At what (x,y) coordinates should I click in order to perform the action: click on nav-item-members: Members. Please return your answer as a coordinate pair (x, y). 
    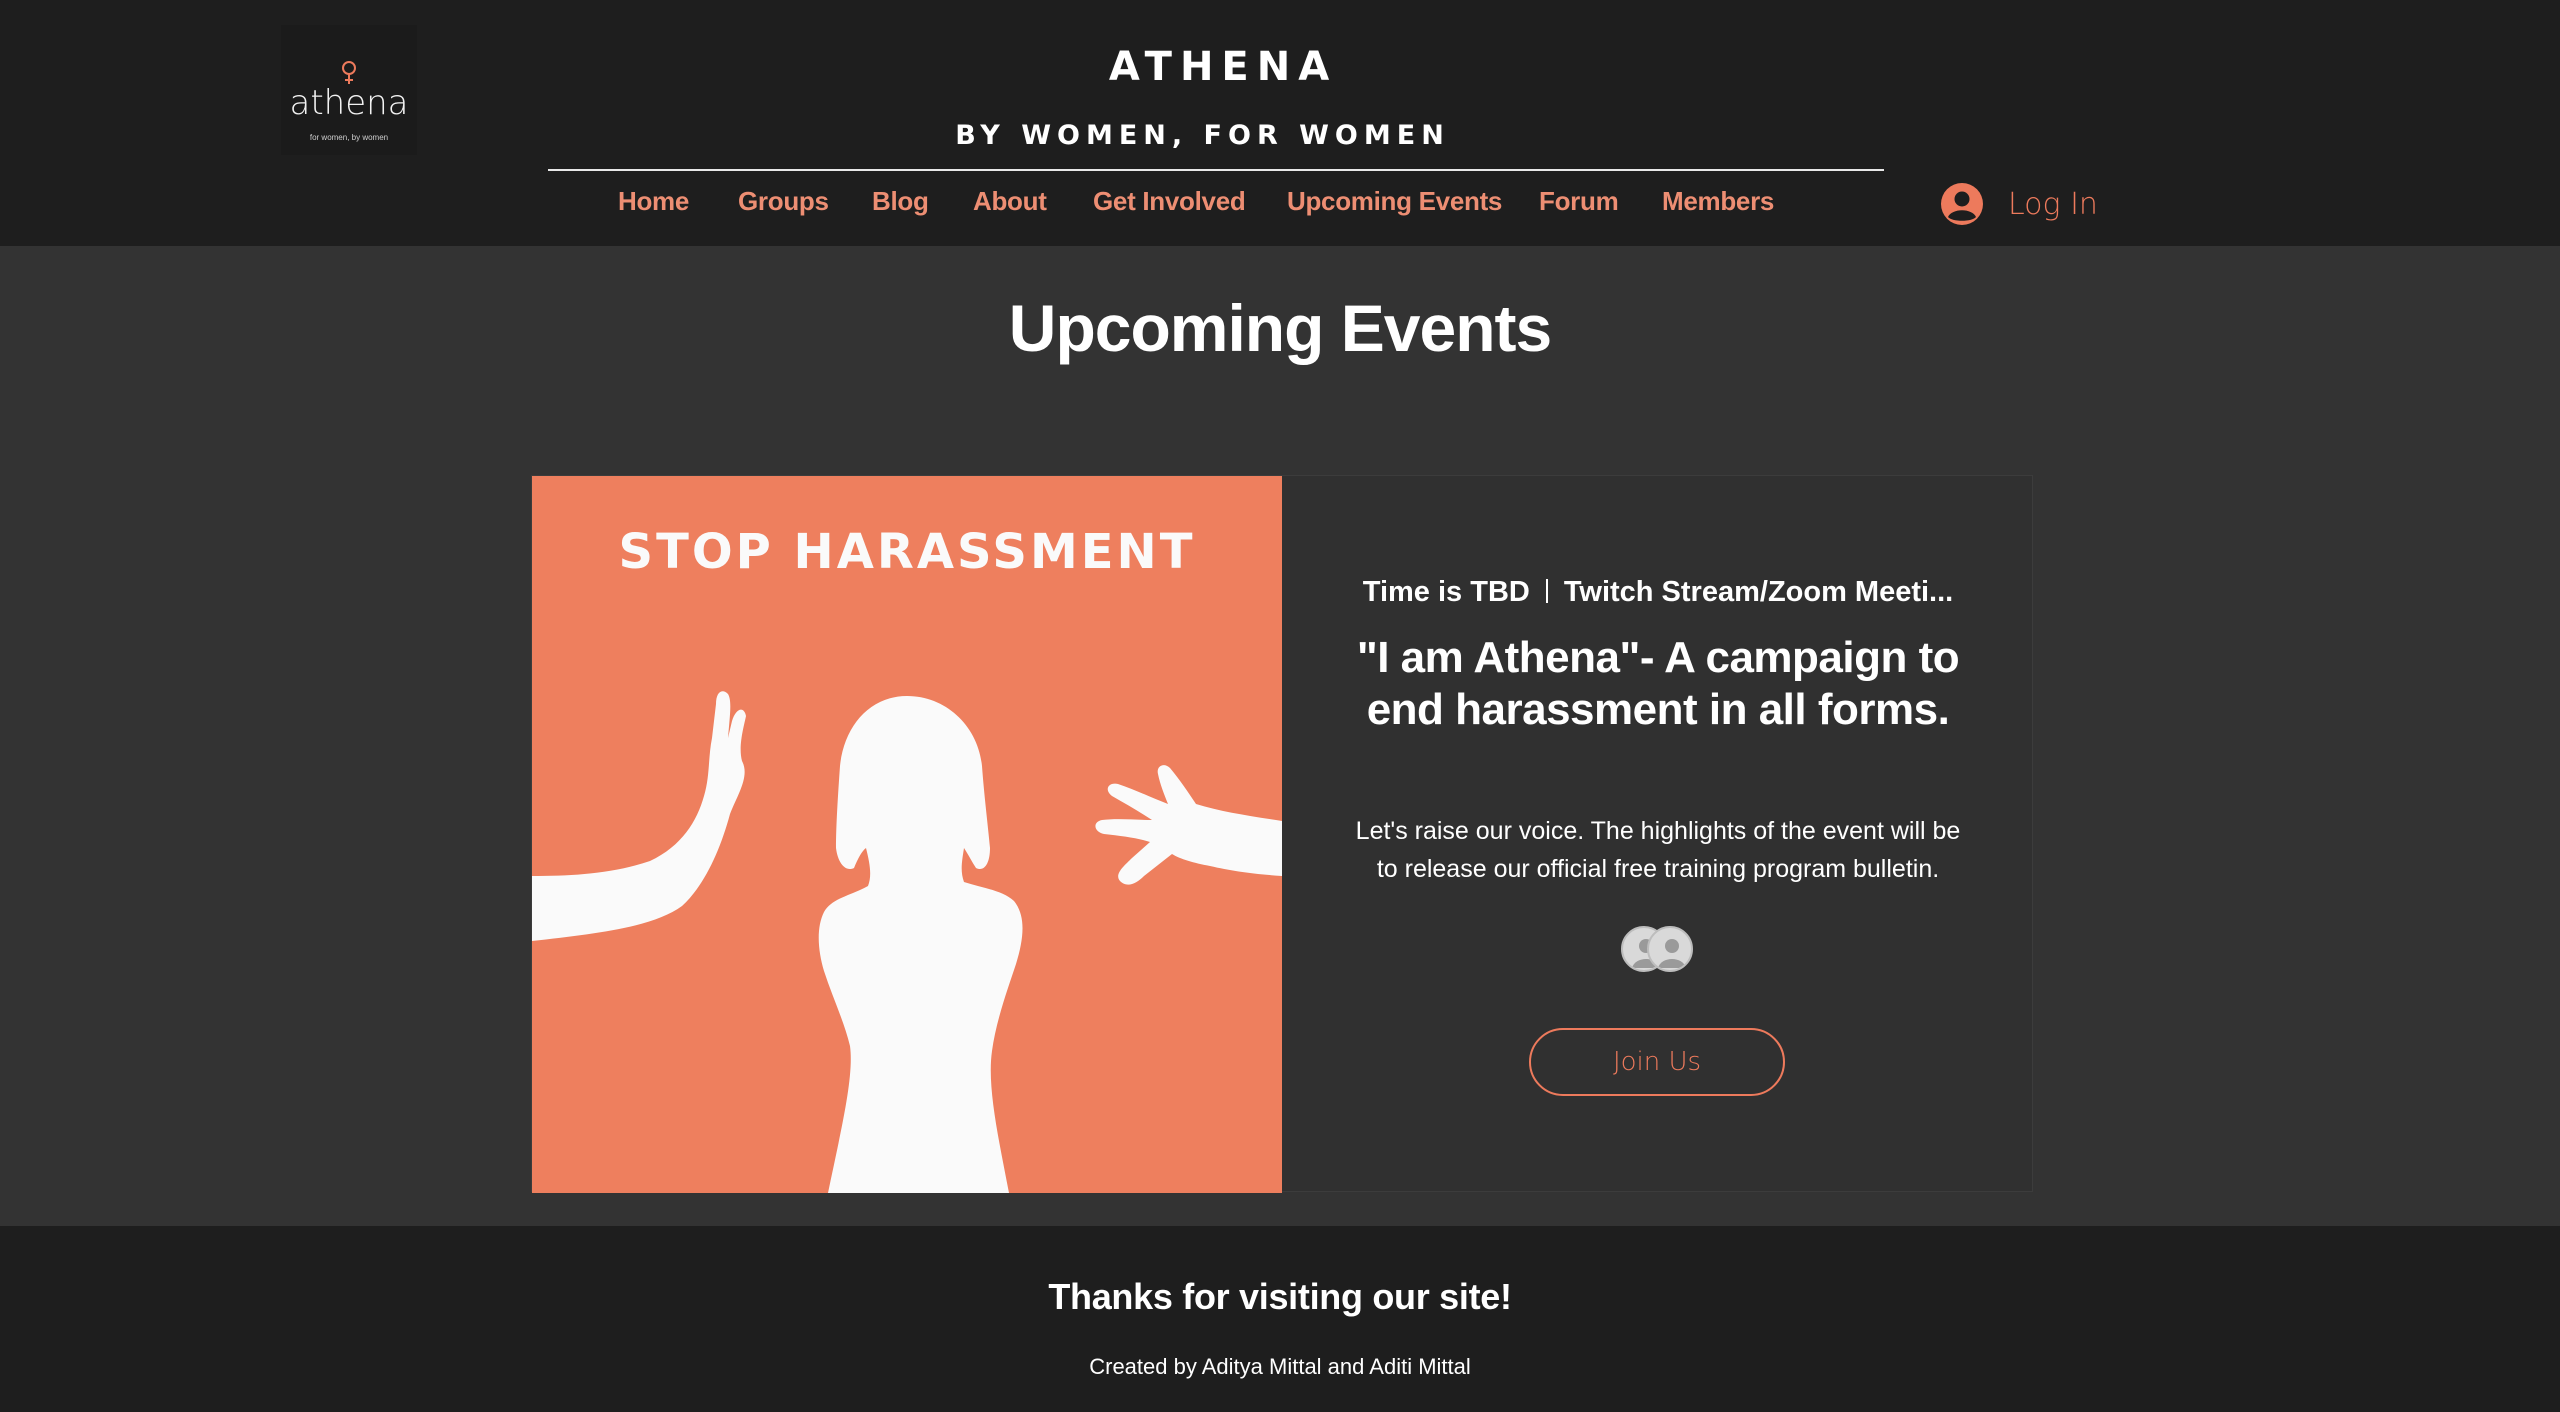
    Looking at the image, I should click on (1718, 201).